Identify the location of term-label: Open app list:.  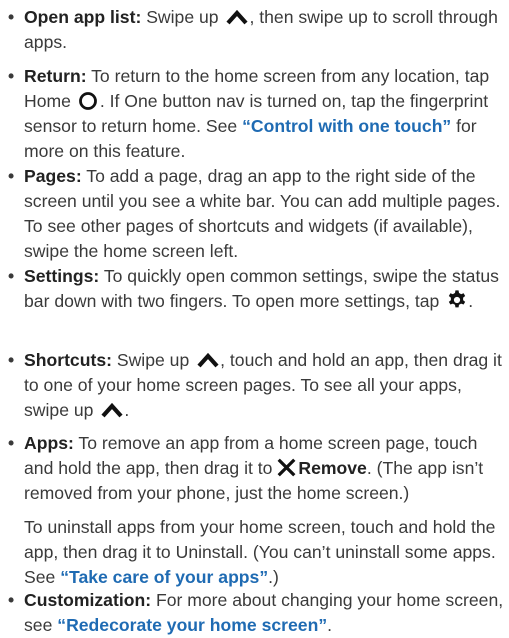
(83, 17).